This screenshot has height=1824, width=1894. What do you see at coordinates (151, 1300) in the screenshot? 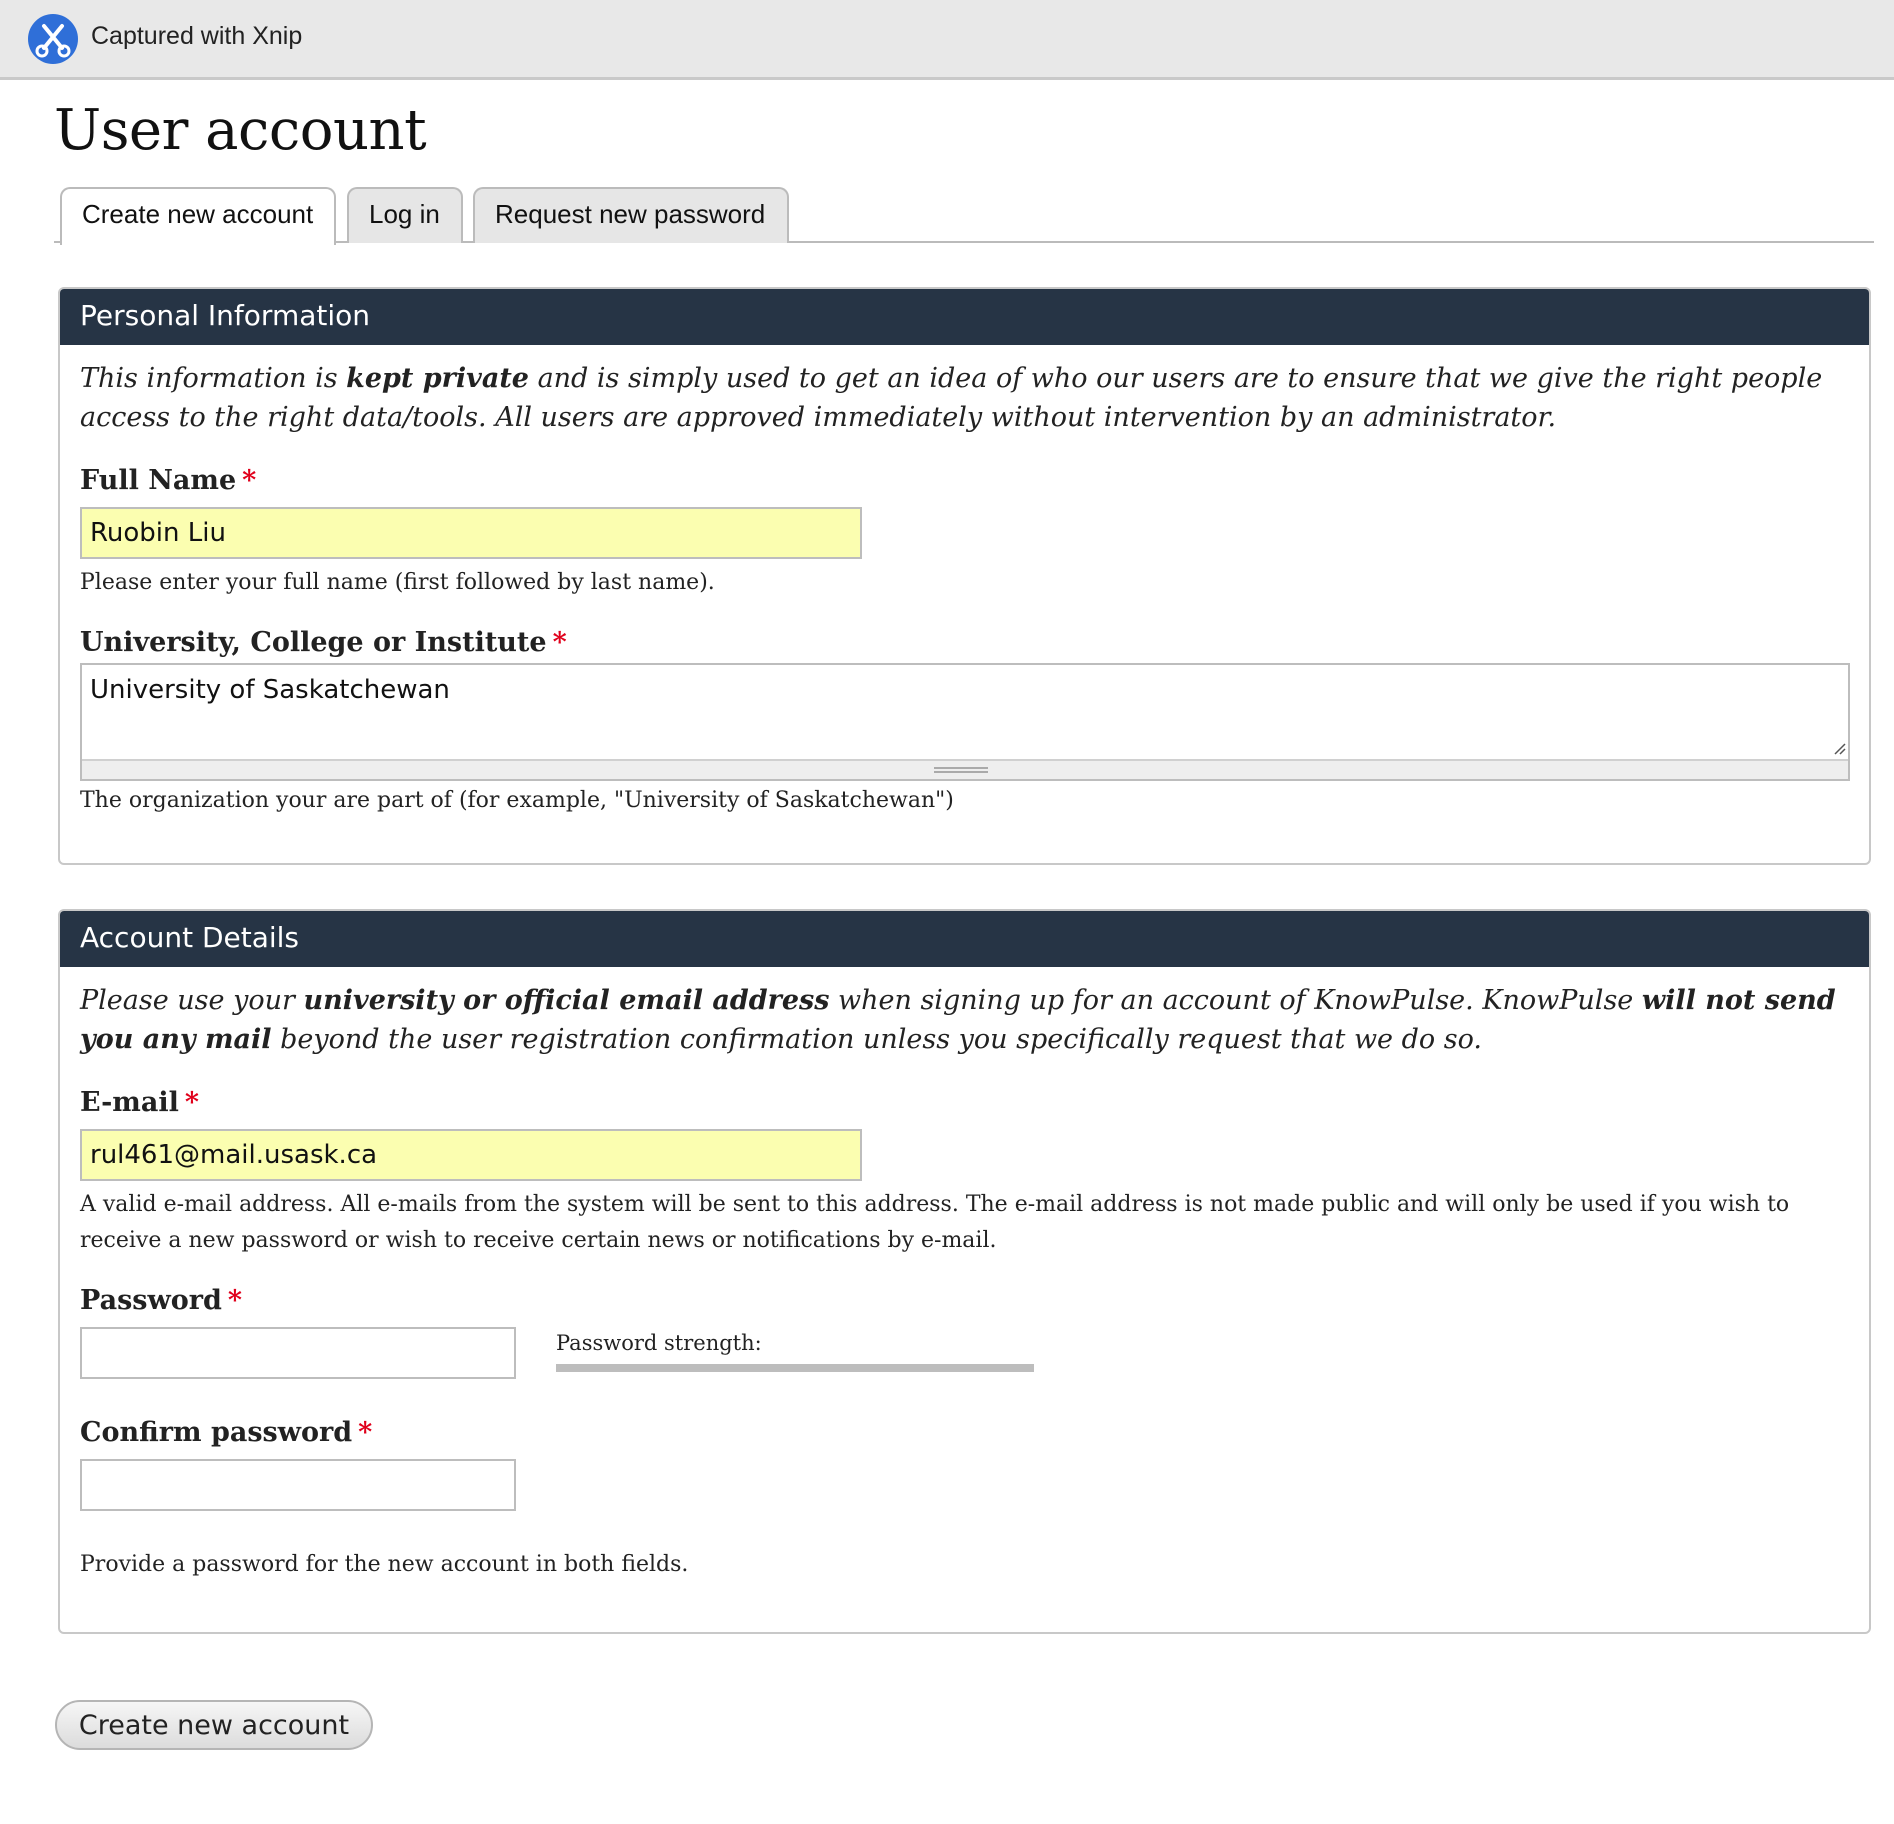
I see `password-label-text: Password` at bounding box center [151, 1300].